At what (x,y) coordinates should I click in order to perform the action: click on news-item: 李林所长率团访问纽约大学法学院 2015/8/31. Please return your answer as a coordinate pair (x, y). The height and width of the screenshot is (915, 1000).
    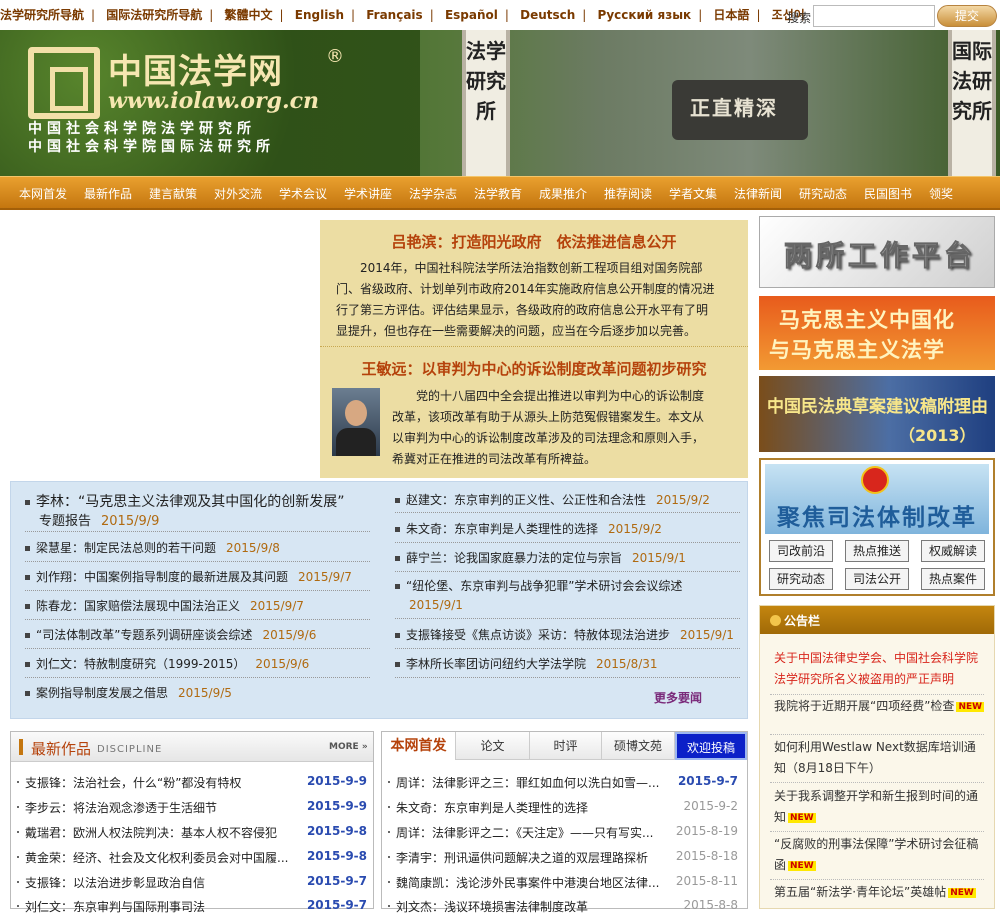
    Looking at the image, I should click on (526, 663).